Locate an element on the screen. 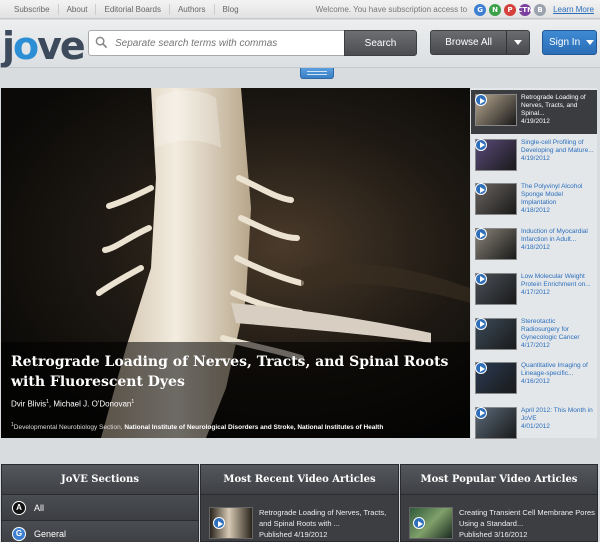  ctn-section-badge: CTN is located at coordinates (525, 9).